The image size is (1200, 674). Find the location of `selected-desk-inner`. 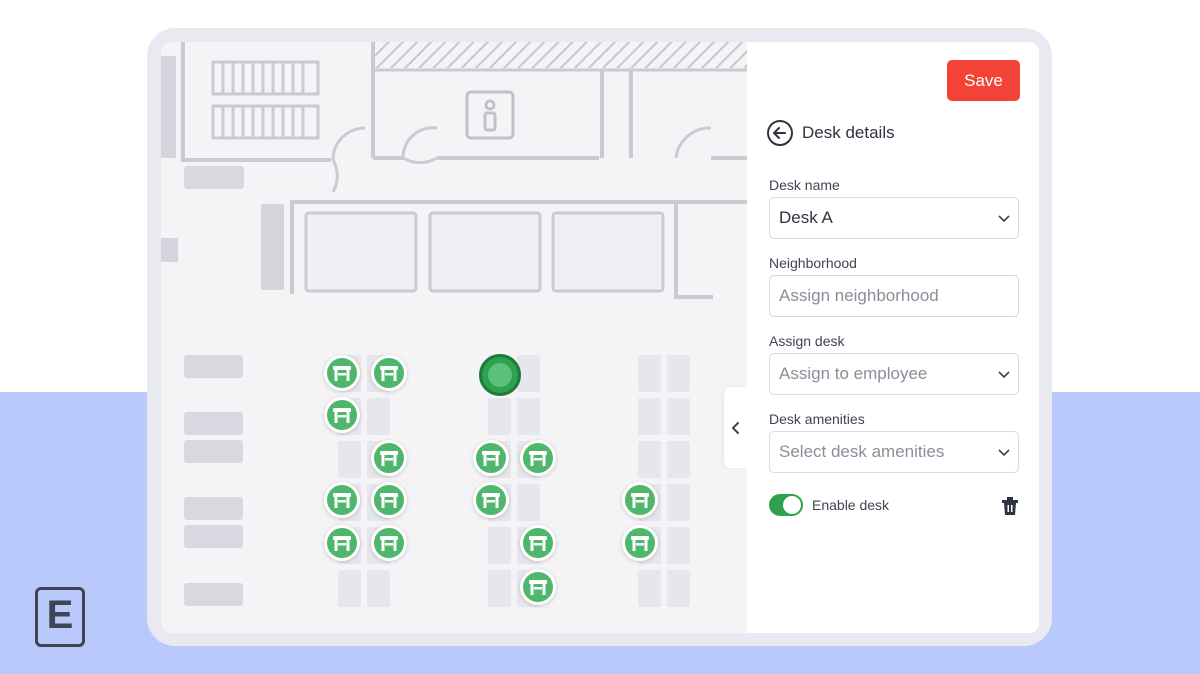

selected-desk-inner is located at coordinates (500, 375).